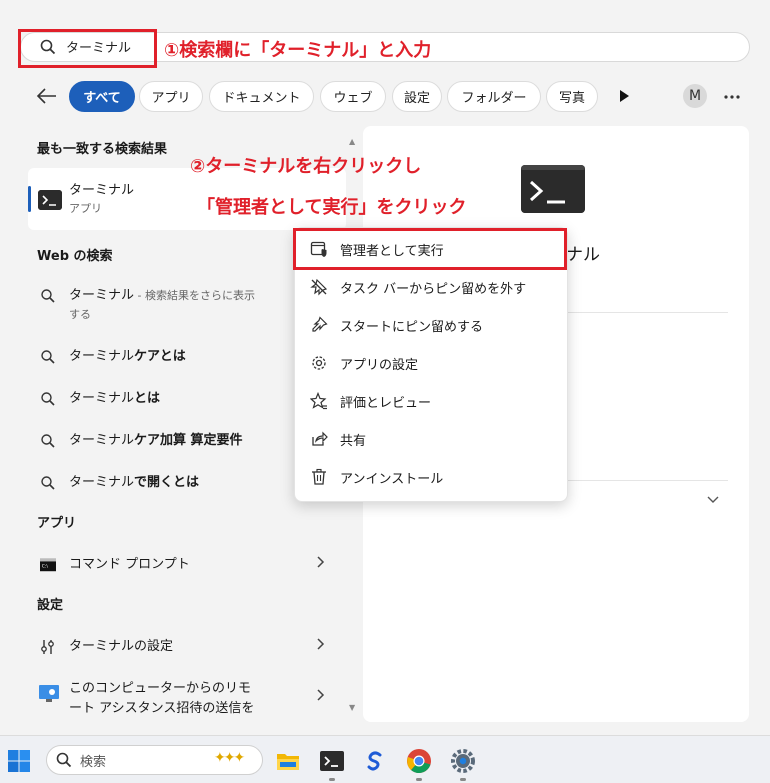 The height and width of the screenshot is (783, 770). What do you see at coordinates (379, 365) in the screenshot?
I see `menu-app-settings-label: アプリの設定` at bounding box center [379, 365].